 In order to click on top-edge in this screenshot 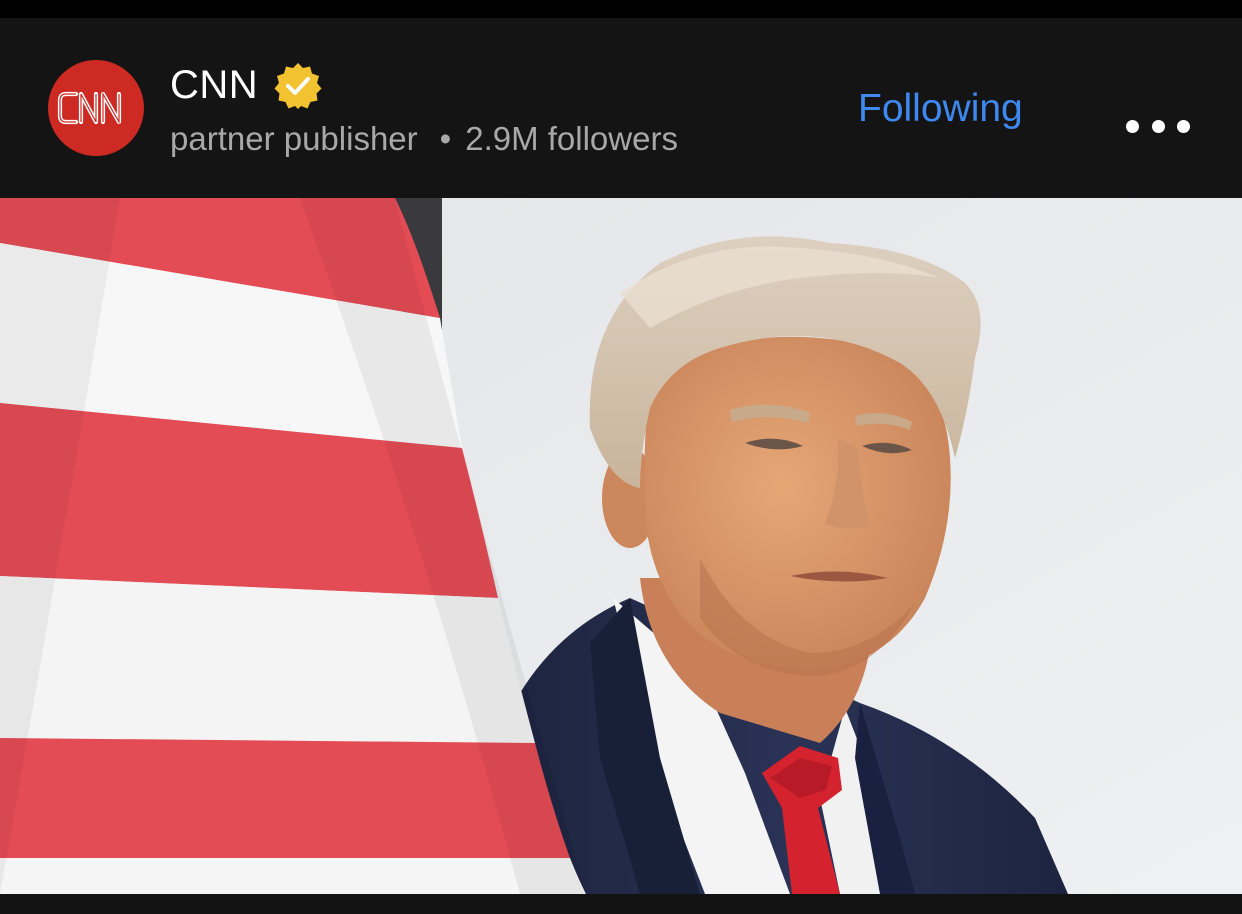, I will do `click(621, 9)`.